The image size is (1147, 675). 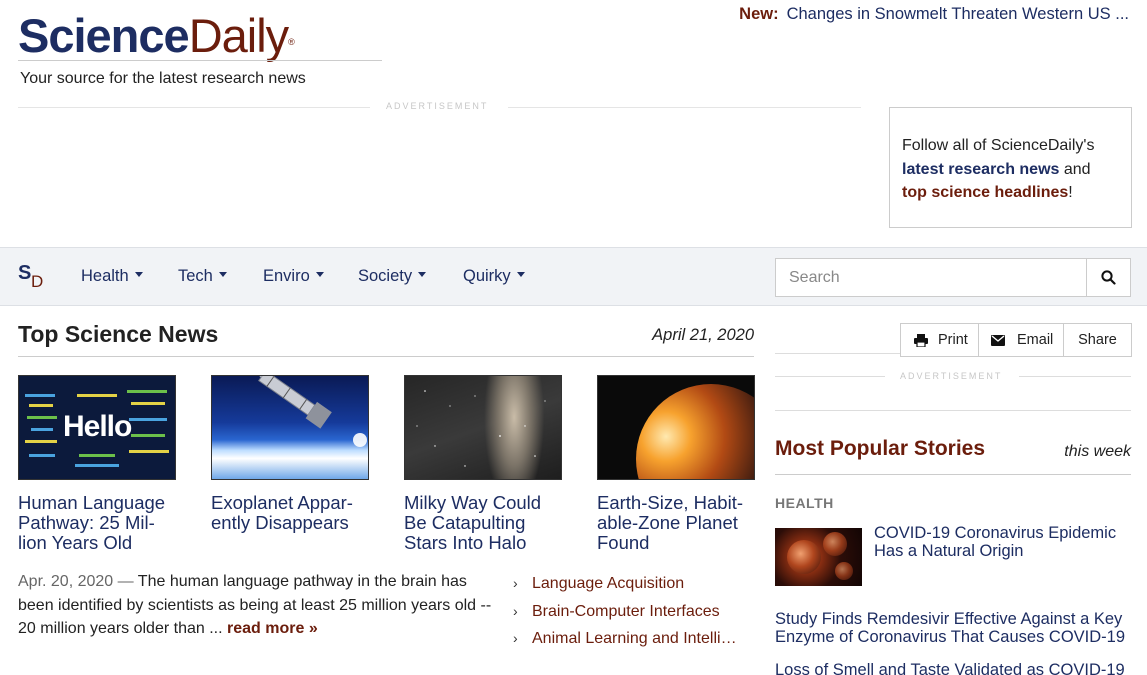 What do you see at coordinates (951, 376) in the screenshot?
I see `side-ad-label: ADVERTISEMENT` at bounding box center [951, 376].